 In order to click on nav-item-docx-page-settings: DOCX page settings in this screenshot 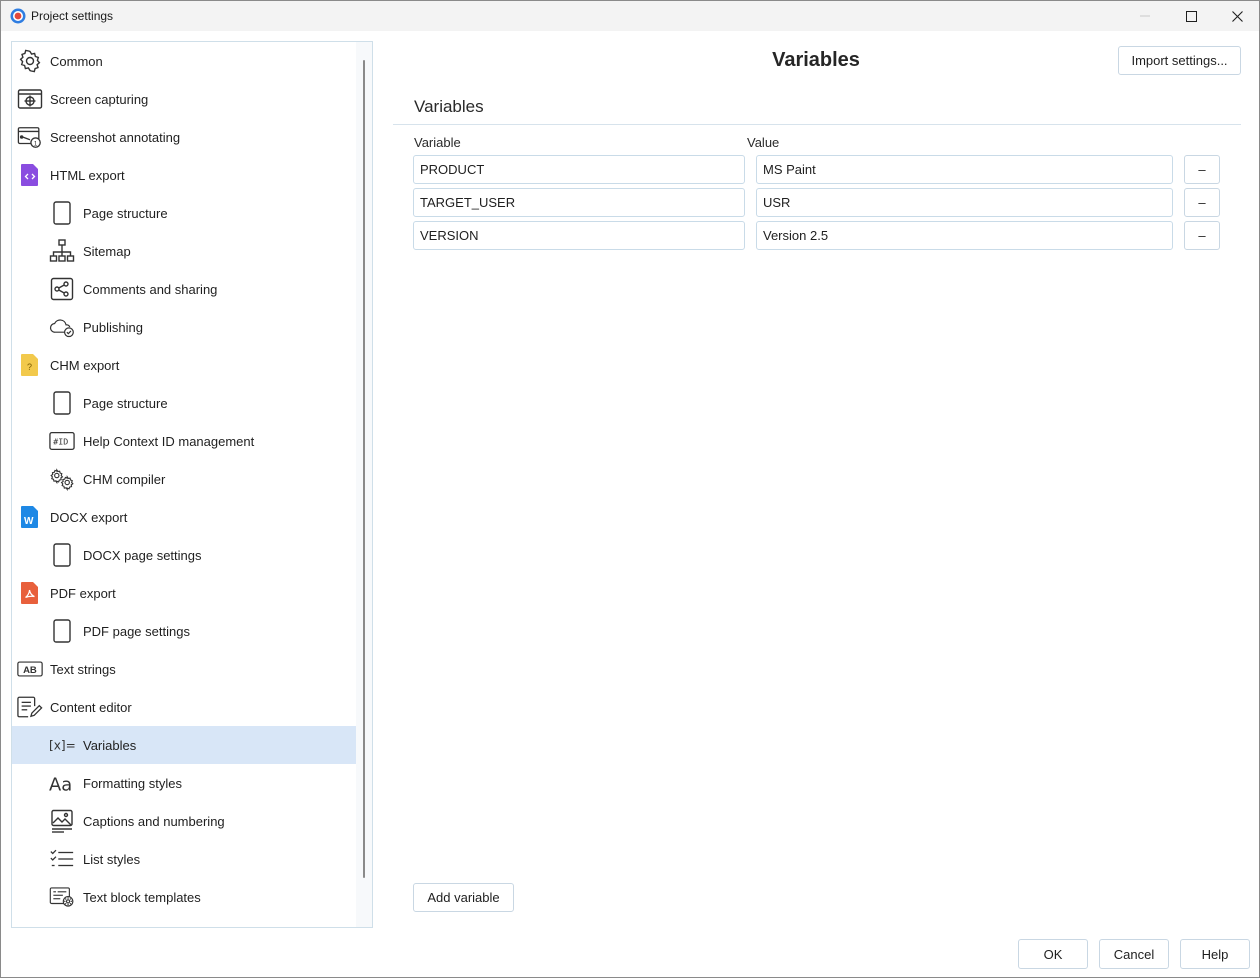, I will do `click(184, 555)`.